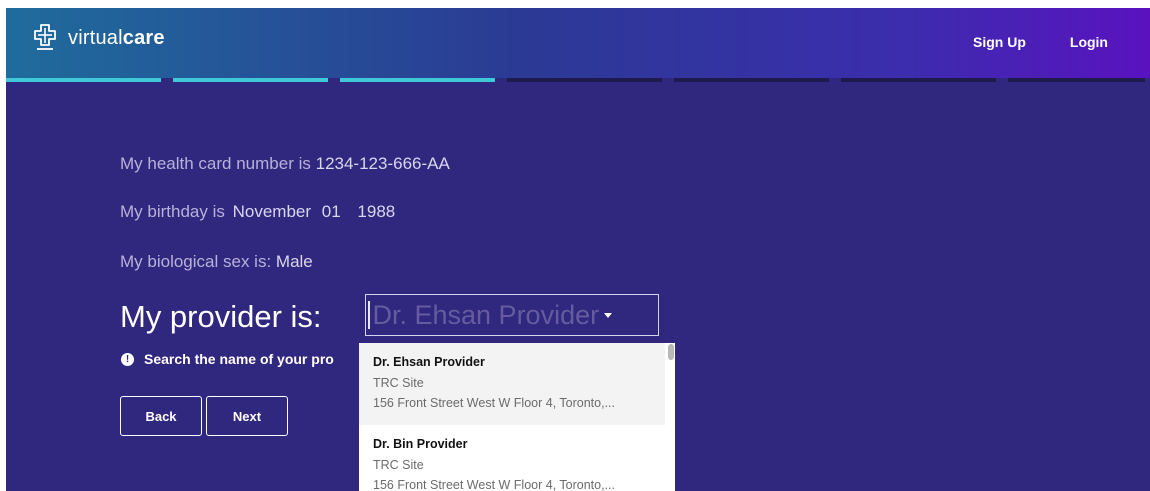  What do you see at coordinates (95, 37) in the screenshot?
I see `logo-prefix: virtual` at bounding box center [95, 37].